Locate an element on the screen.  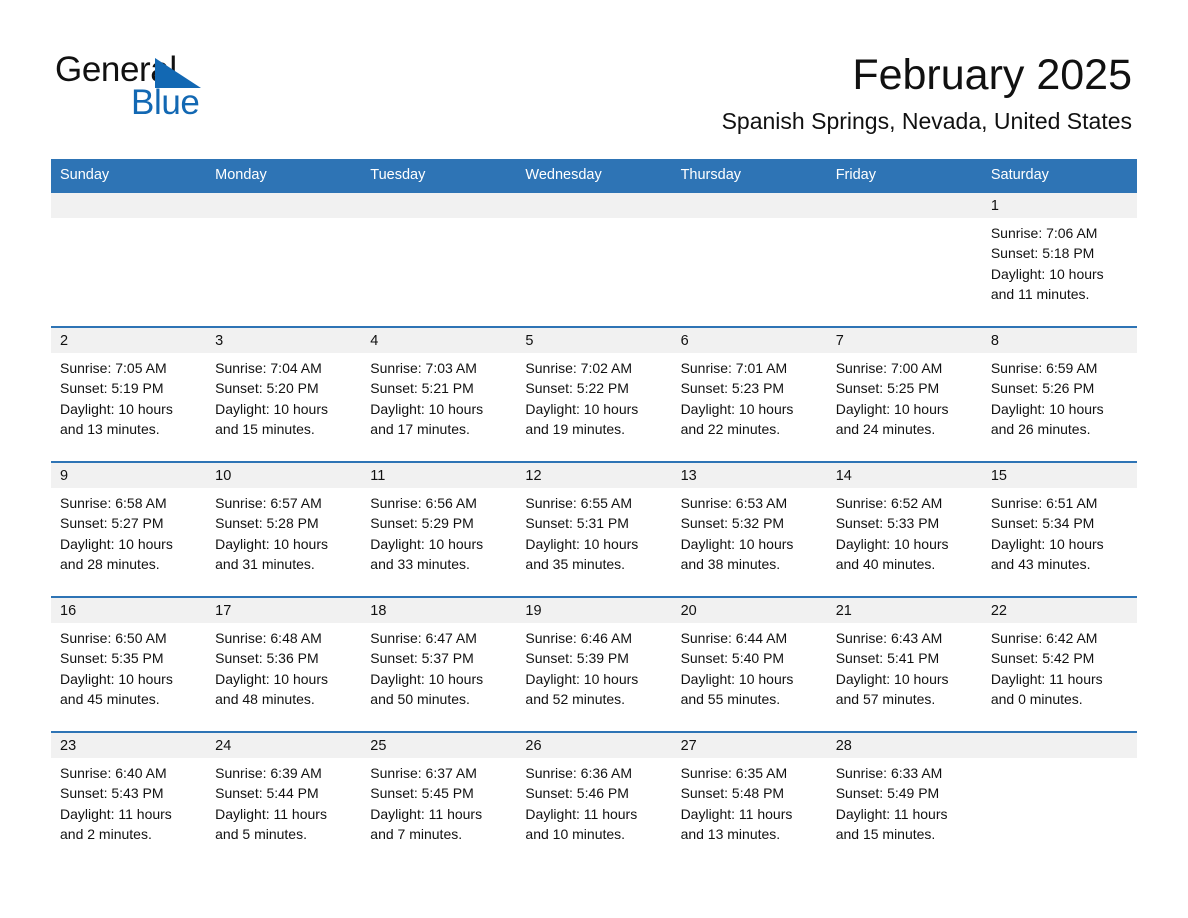
sunset-text: Sunset: 5:48 PM is located at coordinates (732, 793).